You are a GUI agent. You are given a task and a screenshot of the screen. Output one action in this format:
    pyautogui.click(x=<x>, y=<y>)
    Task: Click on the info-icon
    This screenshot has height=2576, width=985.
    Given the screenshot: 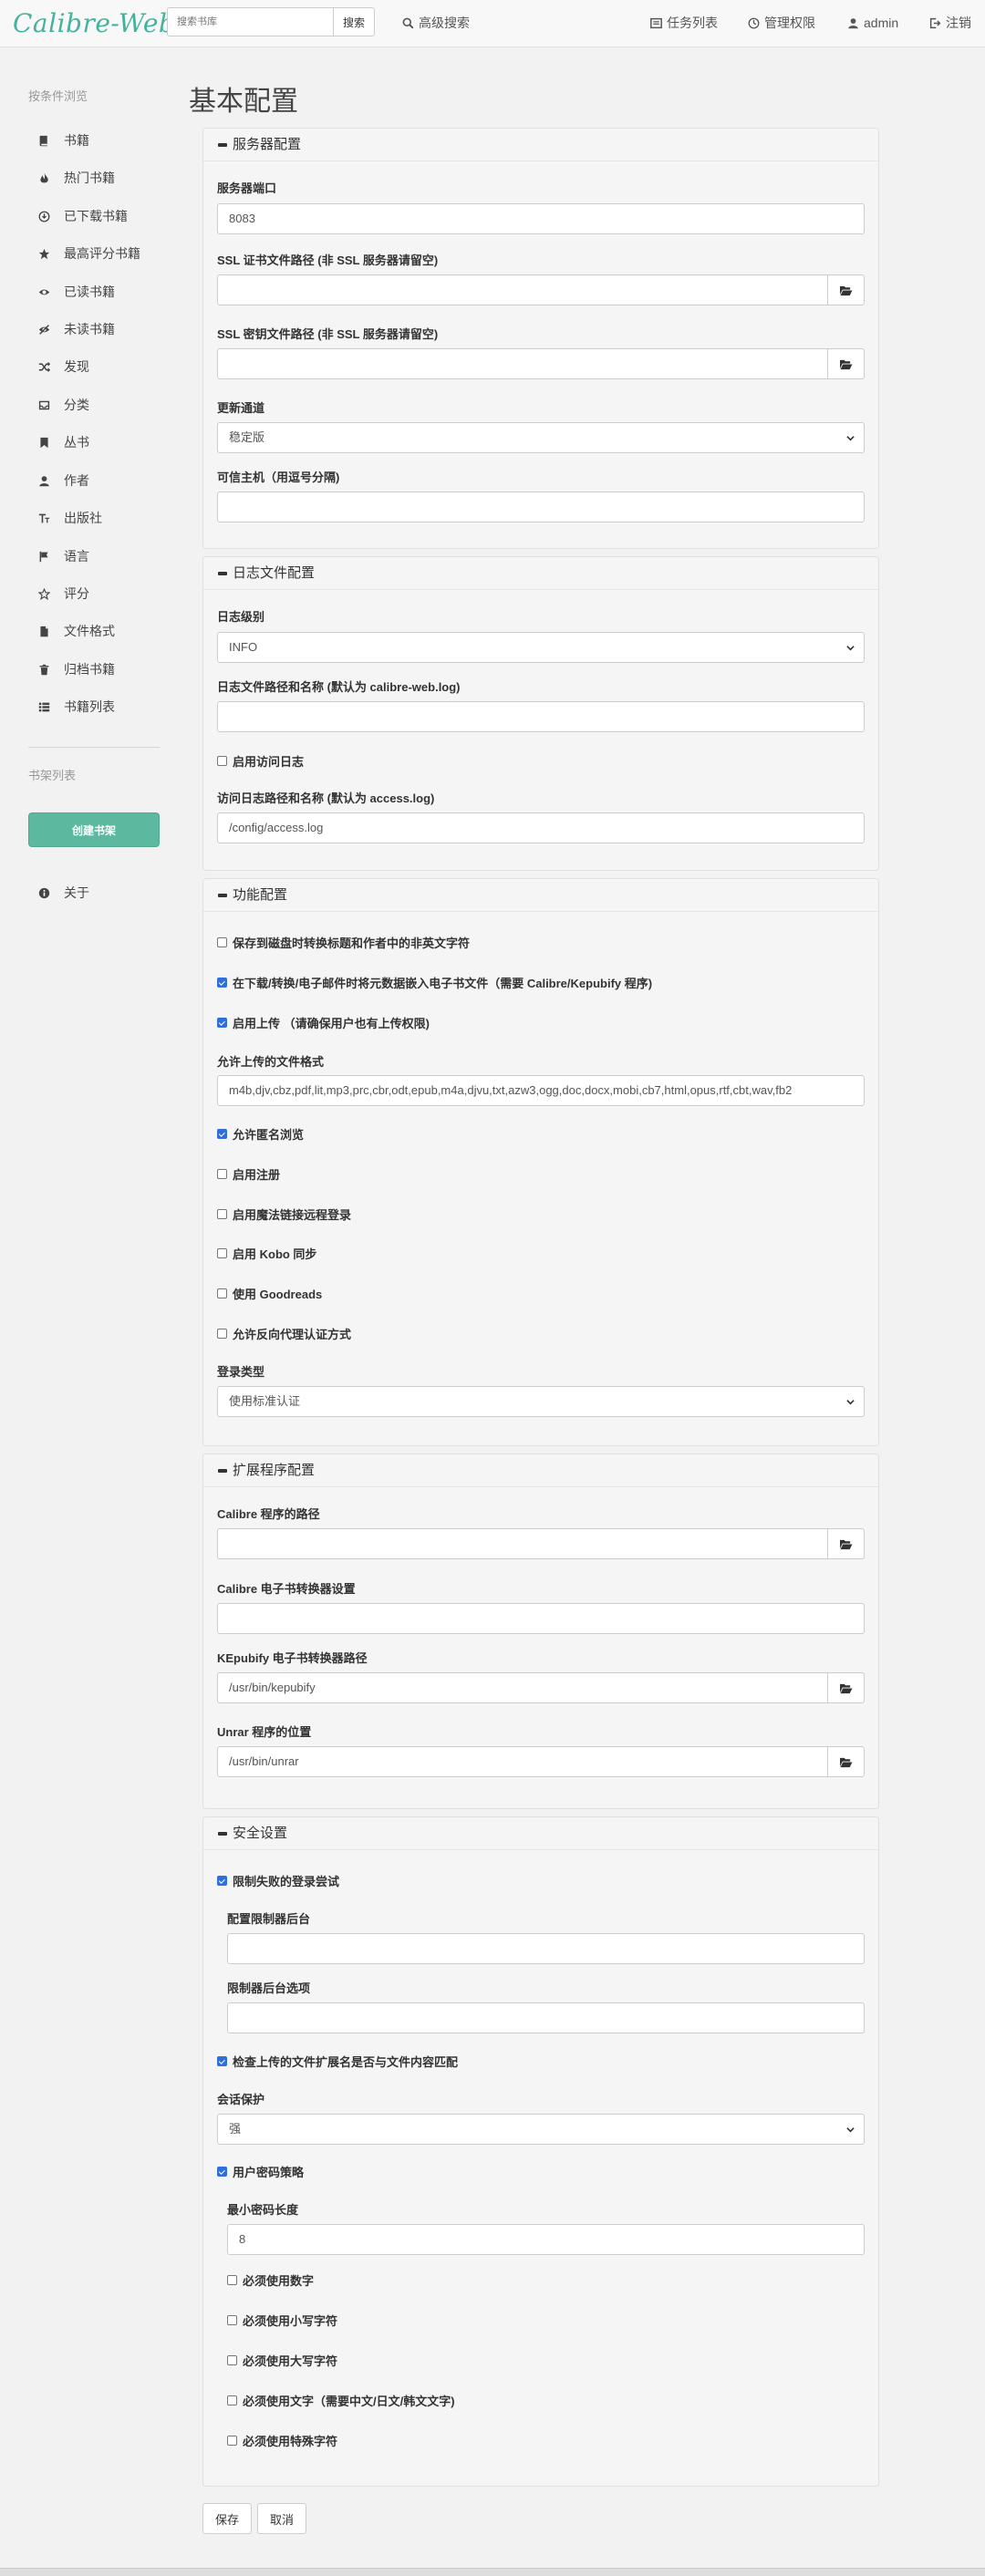 What is the action you would take?
    pyautogui.click(x=43, y=892)
    